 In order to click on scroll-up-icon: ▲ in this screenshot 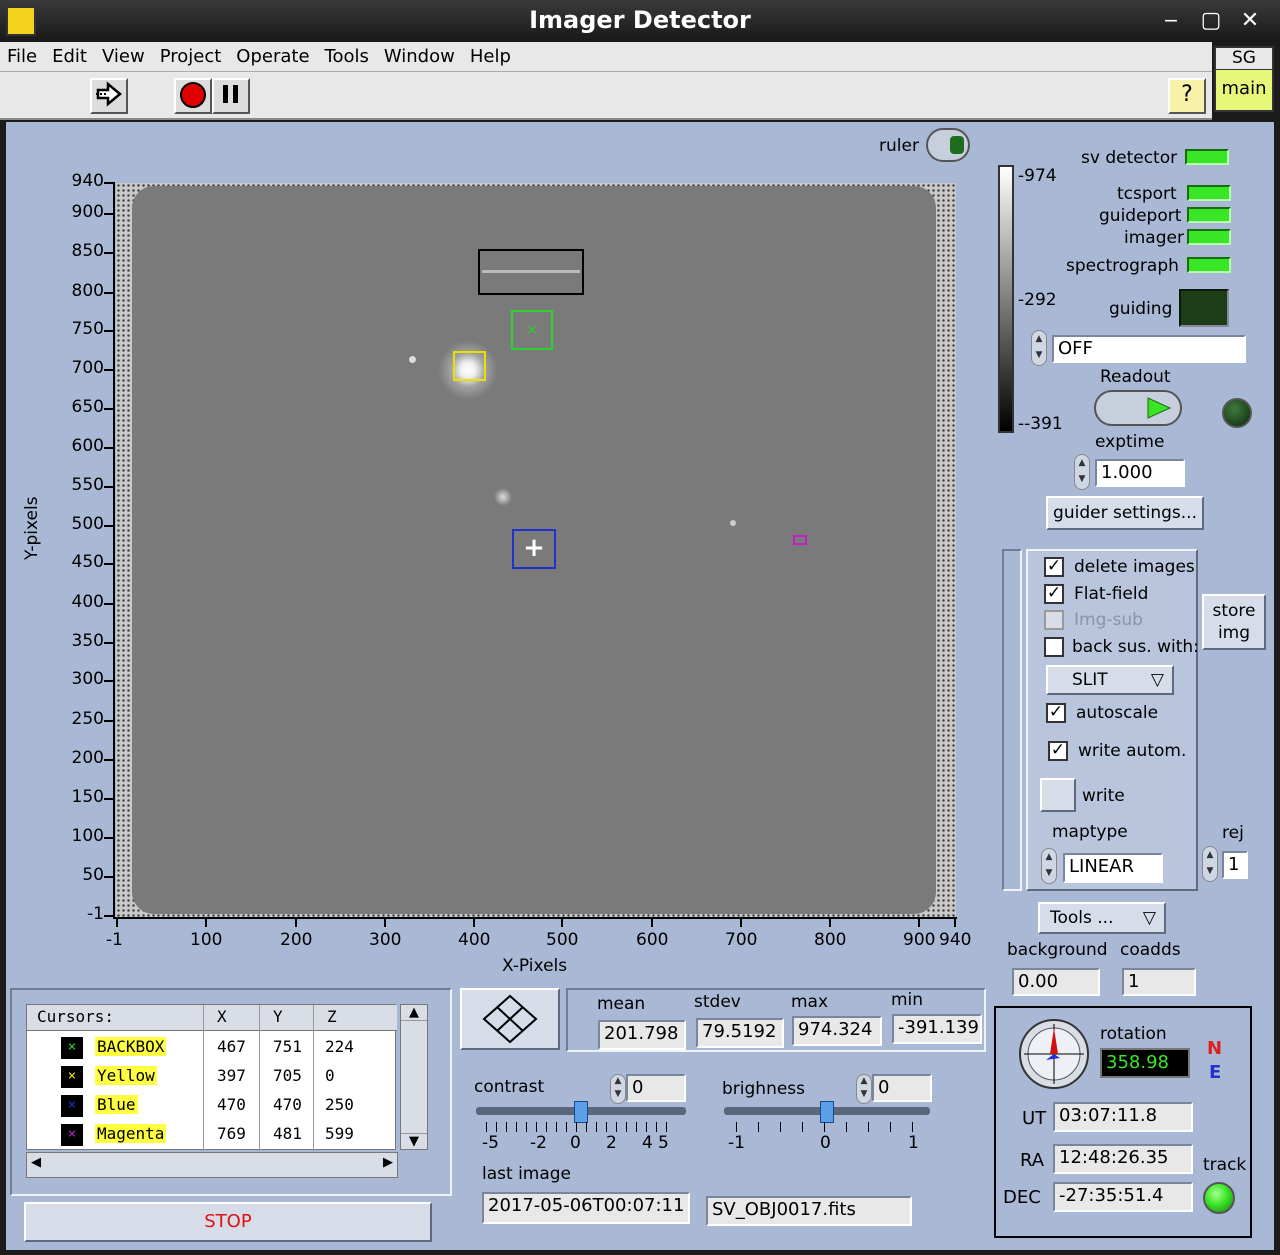, I will do `click(414, 1013)`.